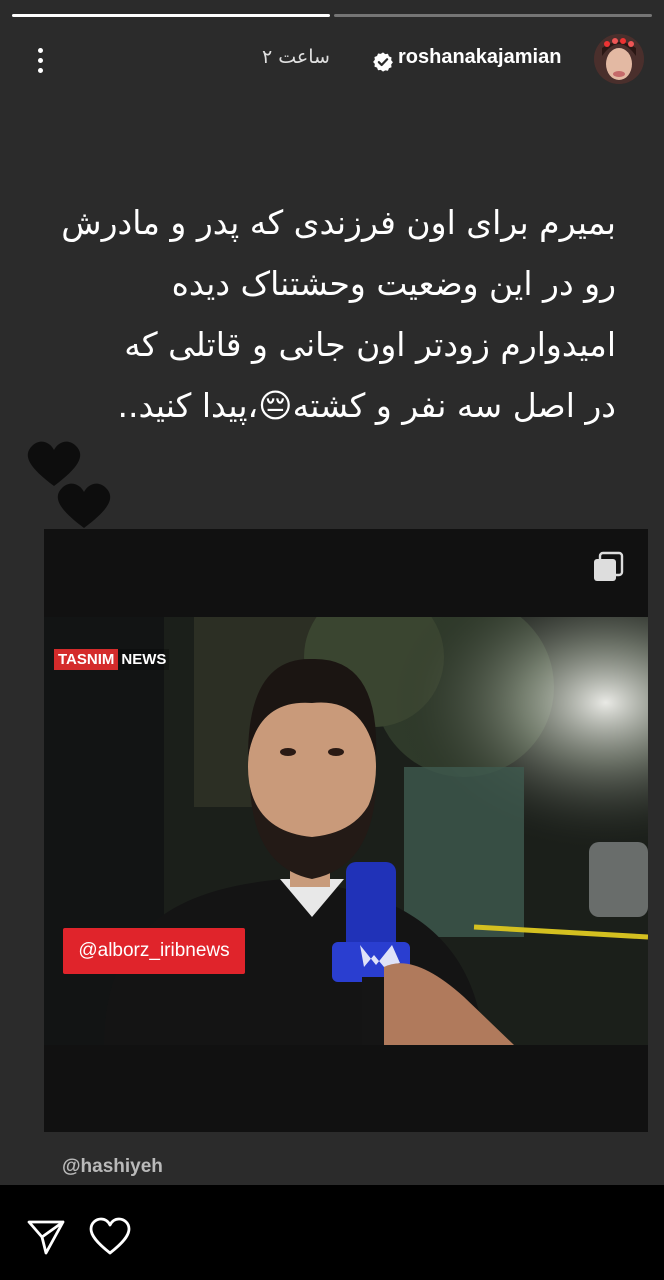 The height and width of the screenshot is (1280, 664). I want to click on story-action-bar, so click(332, 1232).